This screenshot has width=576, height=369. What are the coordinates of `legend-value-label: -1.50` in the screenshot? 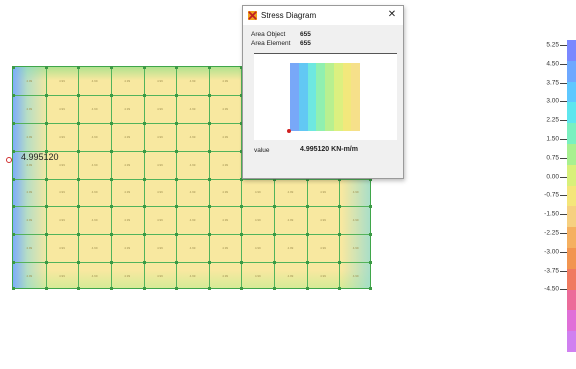 It's located at (551, 214).